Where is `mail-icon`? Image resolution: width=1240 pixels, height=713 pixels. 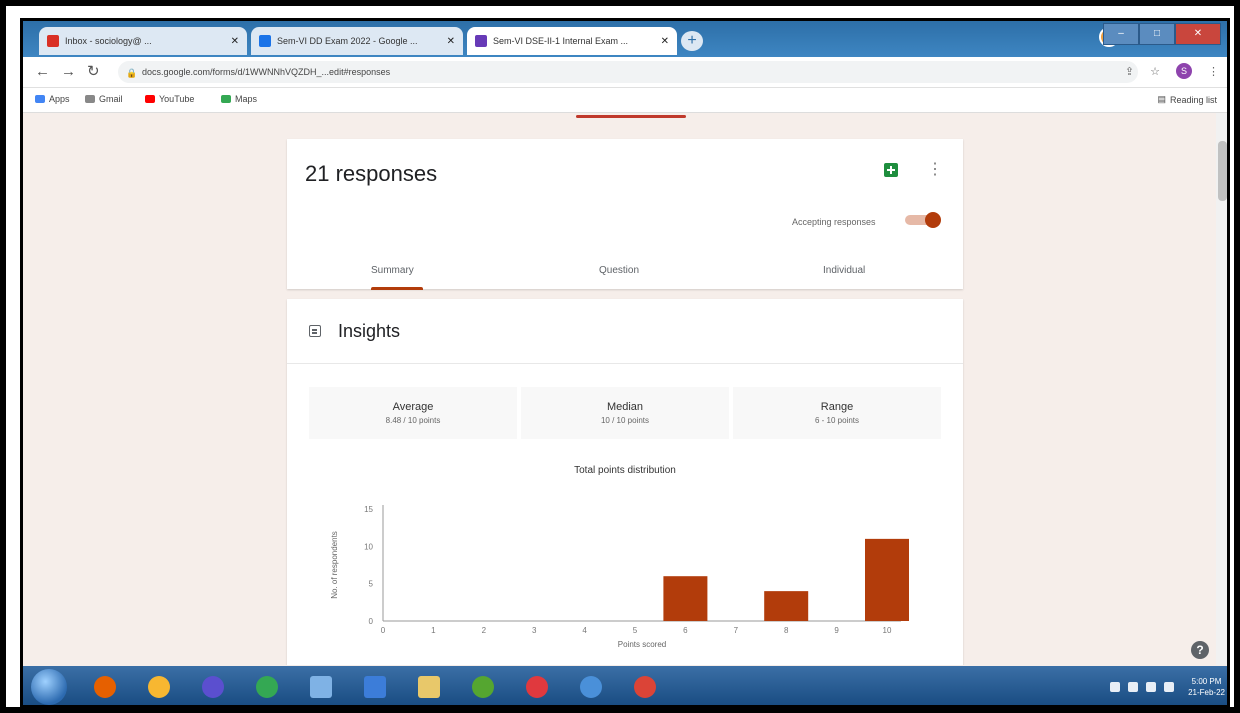 mail-icon is located at coordinates (375, 687).